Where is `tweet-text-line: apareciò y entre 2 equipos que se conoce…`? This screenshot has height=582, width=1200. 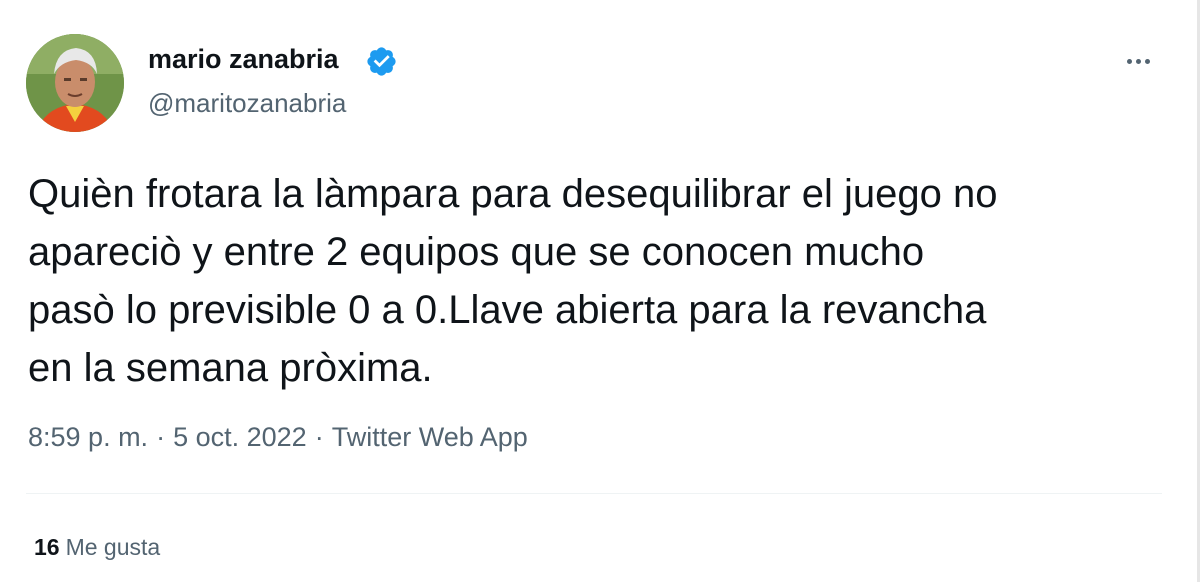
tweet-text-line: apareciò y entre 2 equipos que se conoce… is located at coordinates (476, 252).